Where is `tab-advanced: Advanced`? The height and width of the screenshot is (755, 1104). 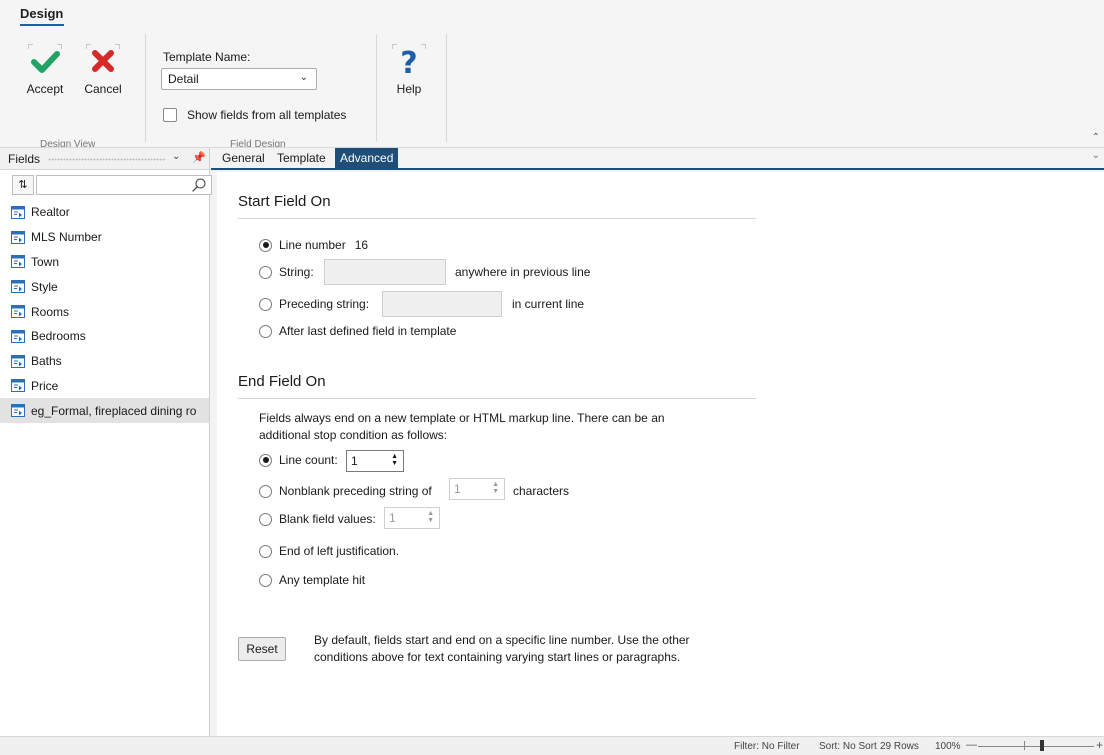
tab-advanced: Advanced is located at coordinates (367, 158).